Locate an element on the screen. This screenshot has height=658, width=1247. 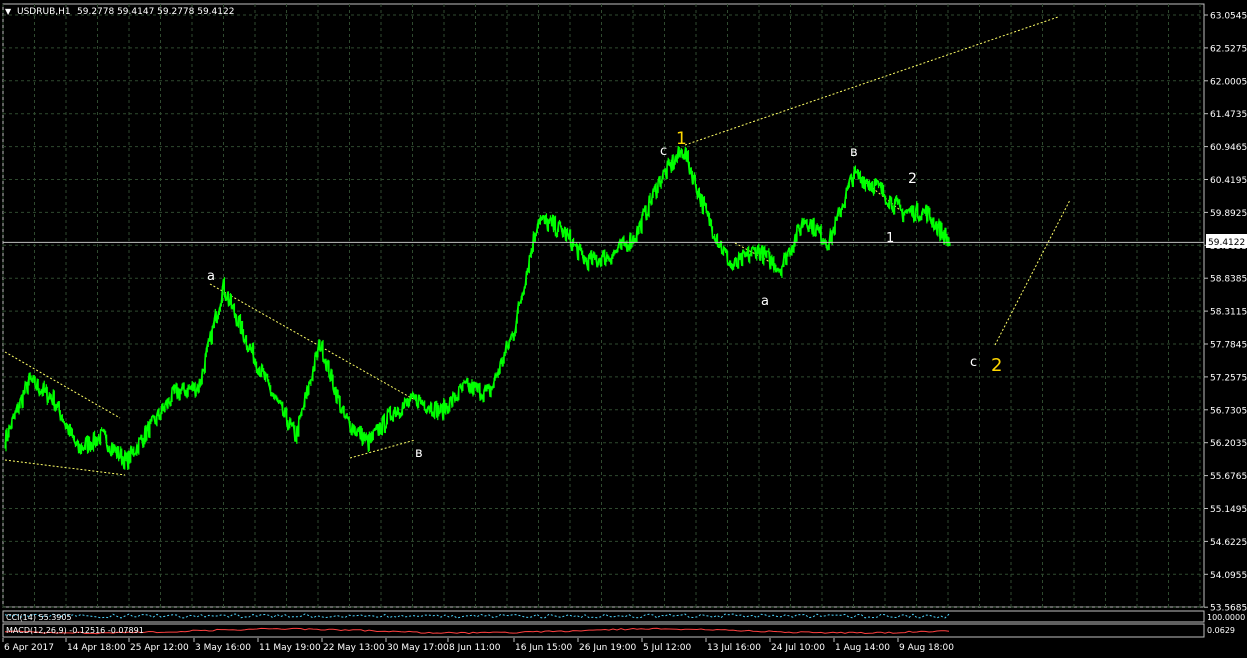
x-tick-label: 24 Jul 10:00 is located at coordinates (798, 648).